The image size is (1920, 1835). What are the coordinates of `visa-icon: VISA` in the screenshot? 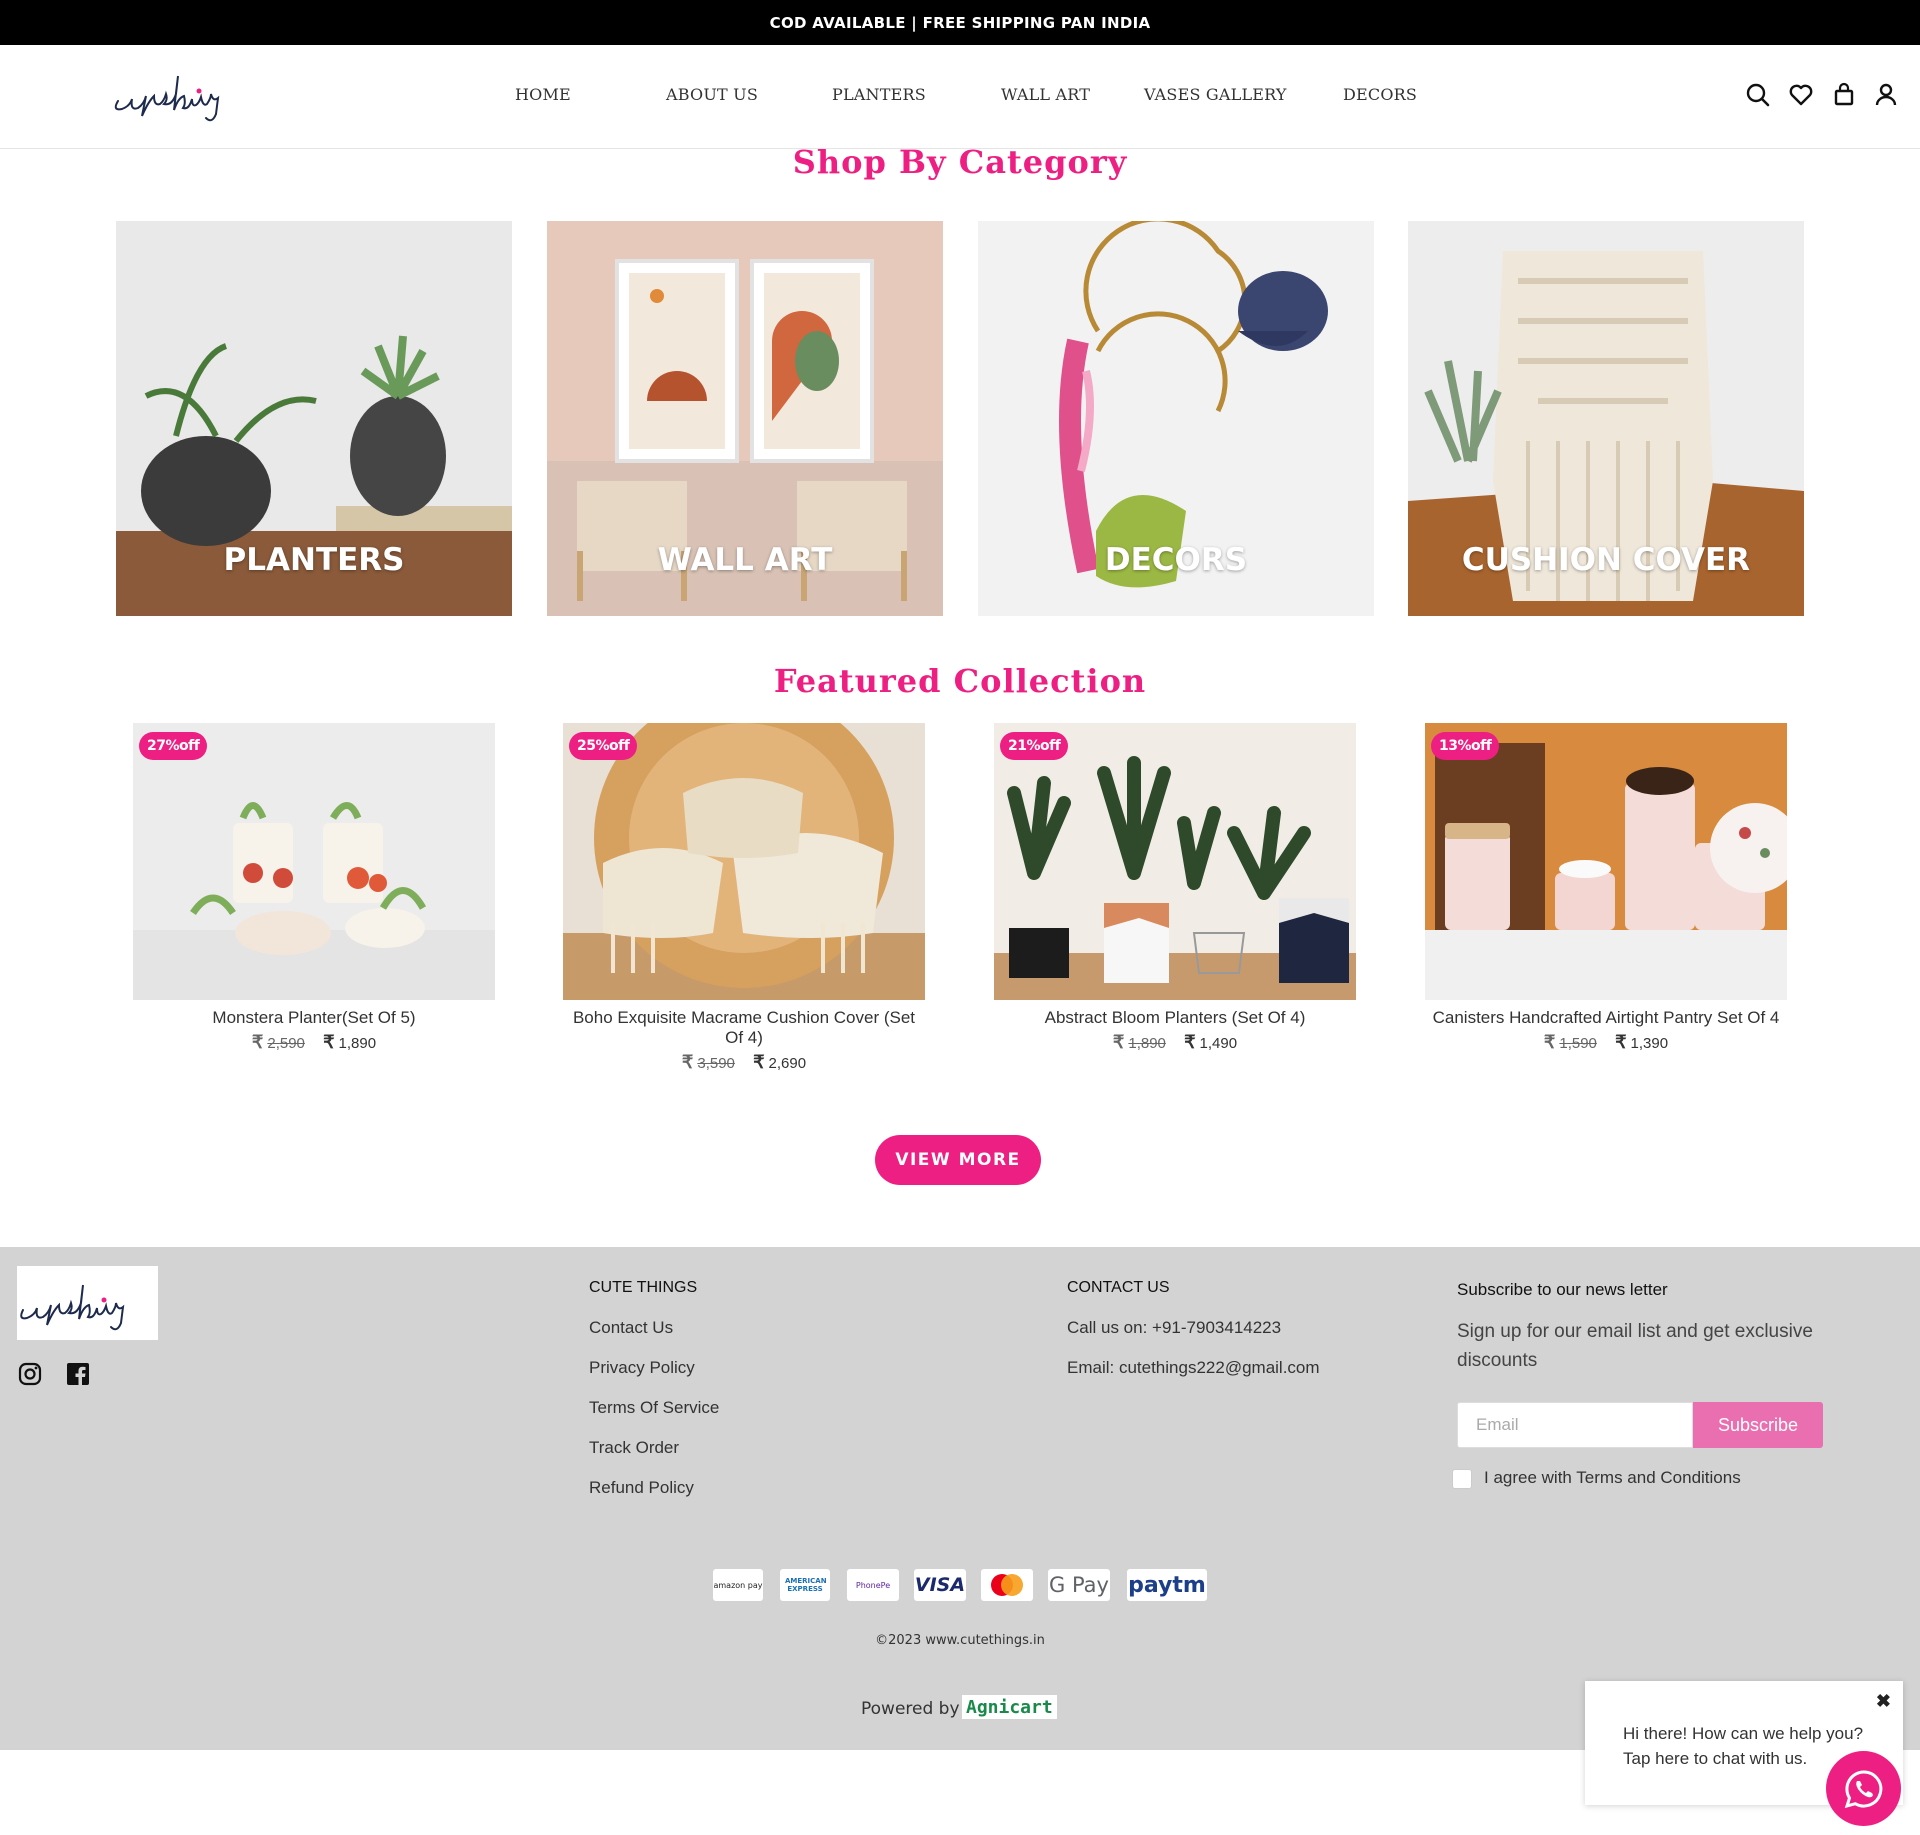 It's located at (940, 1585).